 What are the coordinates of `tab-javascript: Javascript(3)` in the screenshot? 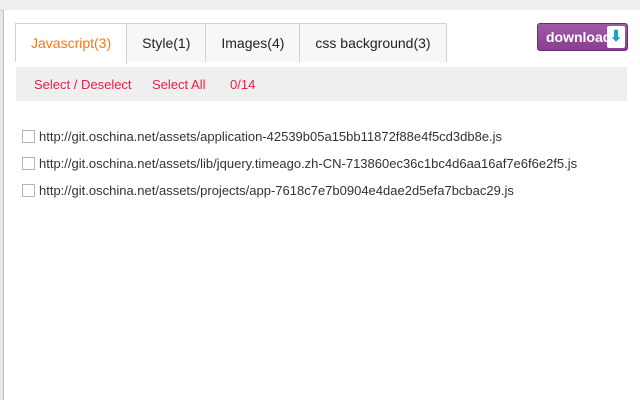 It's located at (72, 44).